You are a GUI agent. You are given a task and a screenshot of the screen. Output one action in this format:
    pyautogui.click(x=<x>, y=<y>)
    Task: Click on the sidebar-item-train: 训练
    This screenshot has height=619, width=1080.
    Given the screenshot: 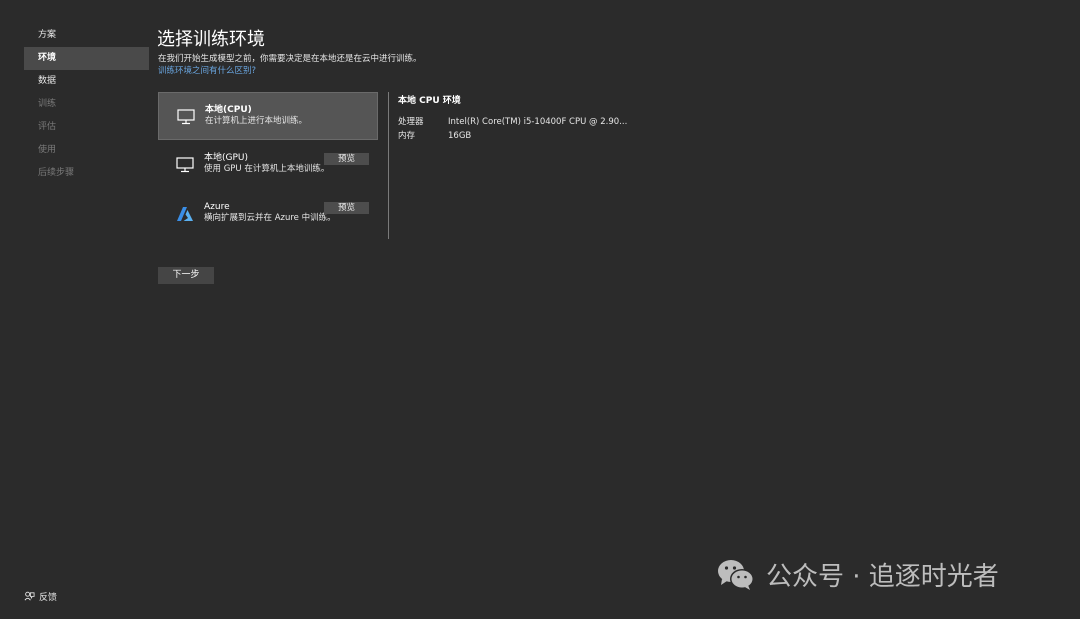 What is the action you would take?
    pyautogui.click(x=47, y=104)
    